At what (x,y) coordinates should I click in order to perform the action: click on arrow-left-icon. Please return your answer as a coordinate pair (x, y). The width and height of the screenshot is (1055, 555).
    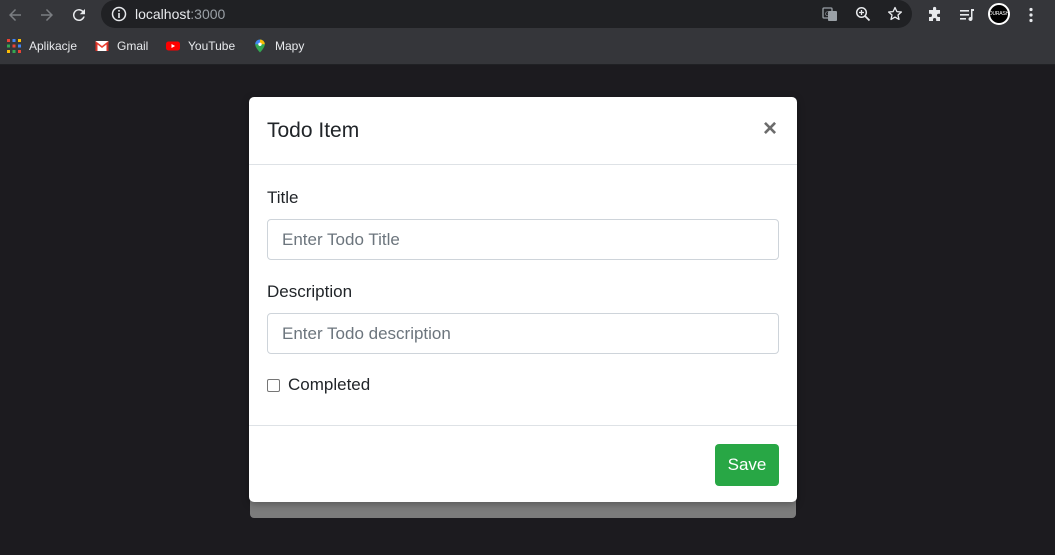
    Looking at the image, I should click on (15, 15).